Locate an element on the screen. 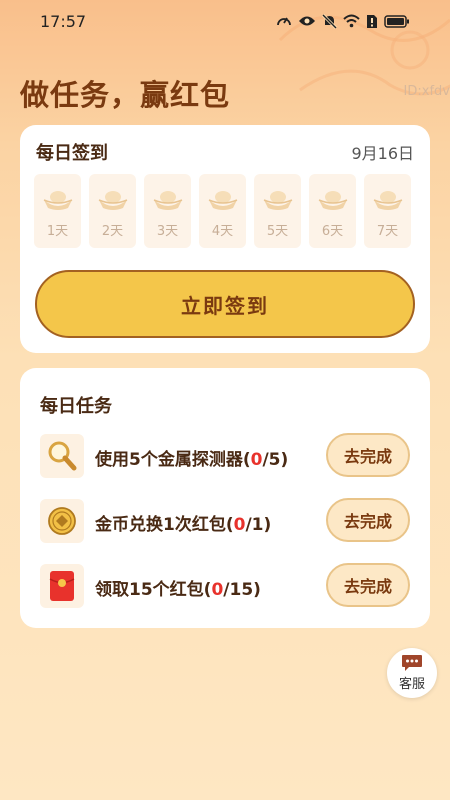 The image size is (450, 800). coin-icon is located at coordinates (62, 521).